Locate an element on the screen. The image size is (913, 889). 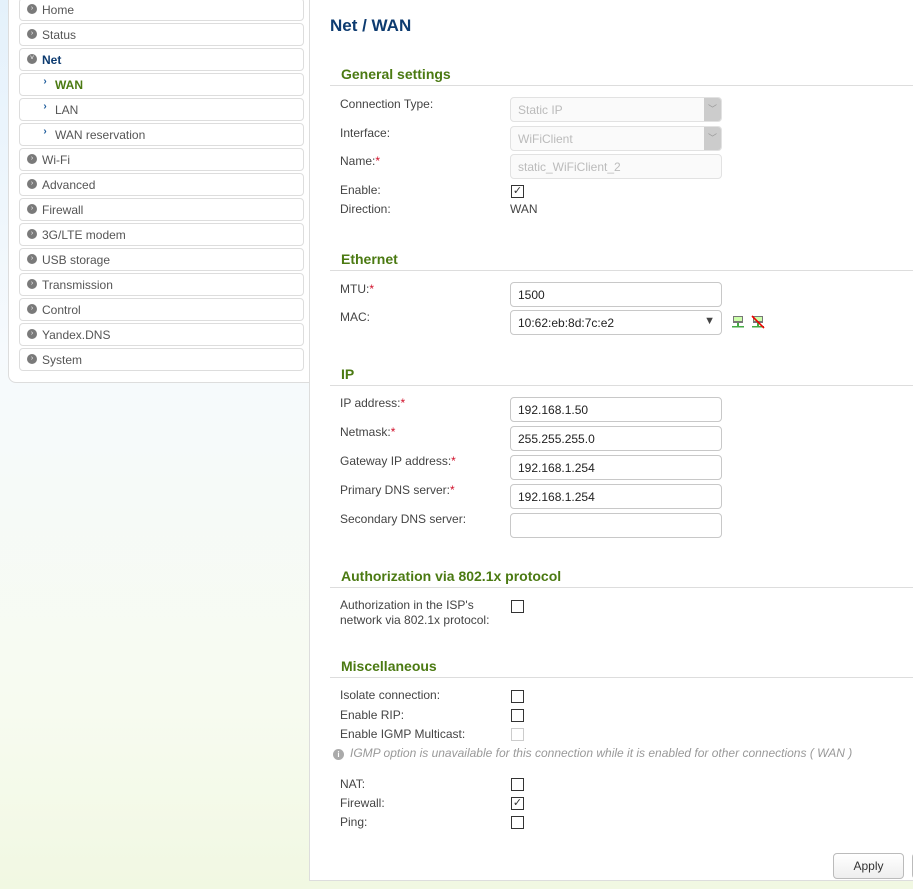
sidebar-item-control: › Control is located at coordinates (161, 309).